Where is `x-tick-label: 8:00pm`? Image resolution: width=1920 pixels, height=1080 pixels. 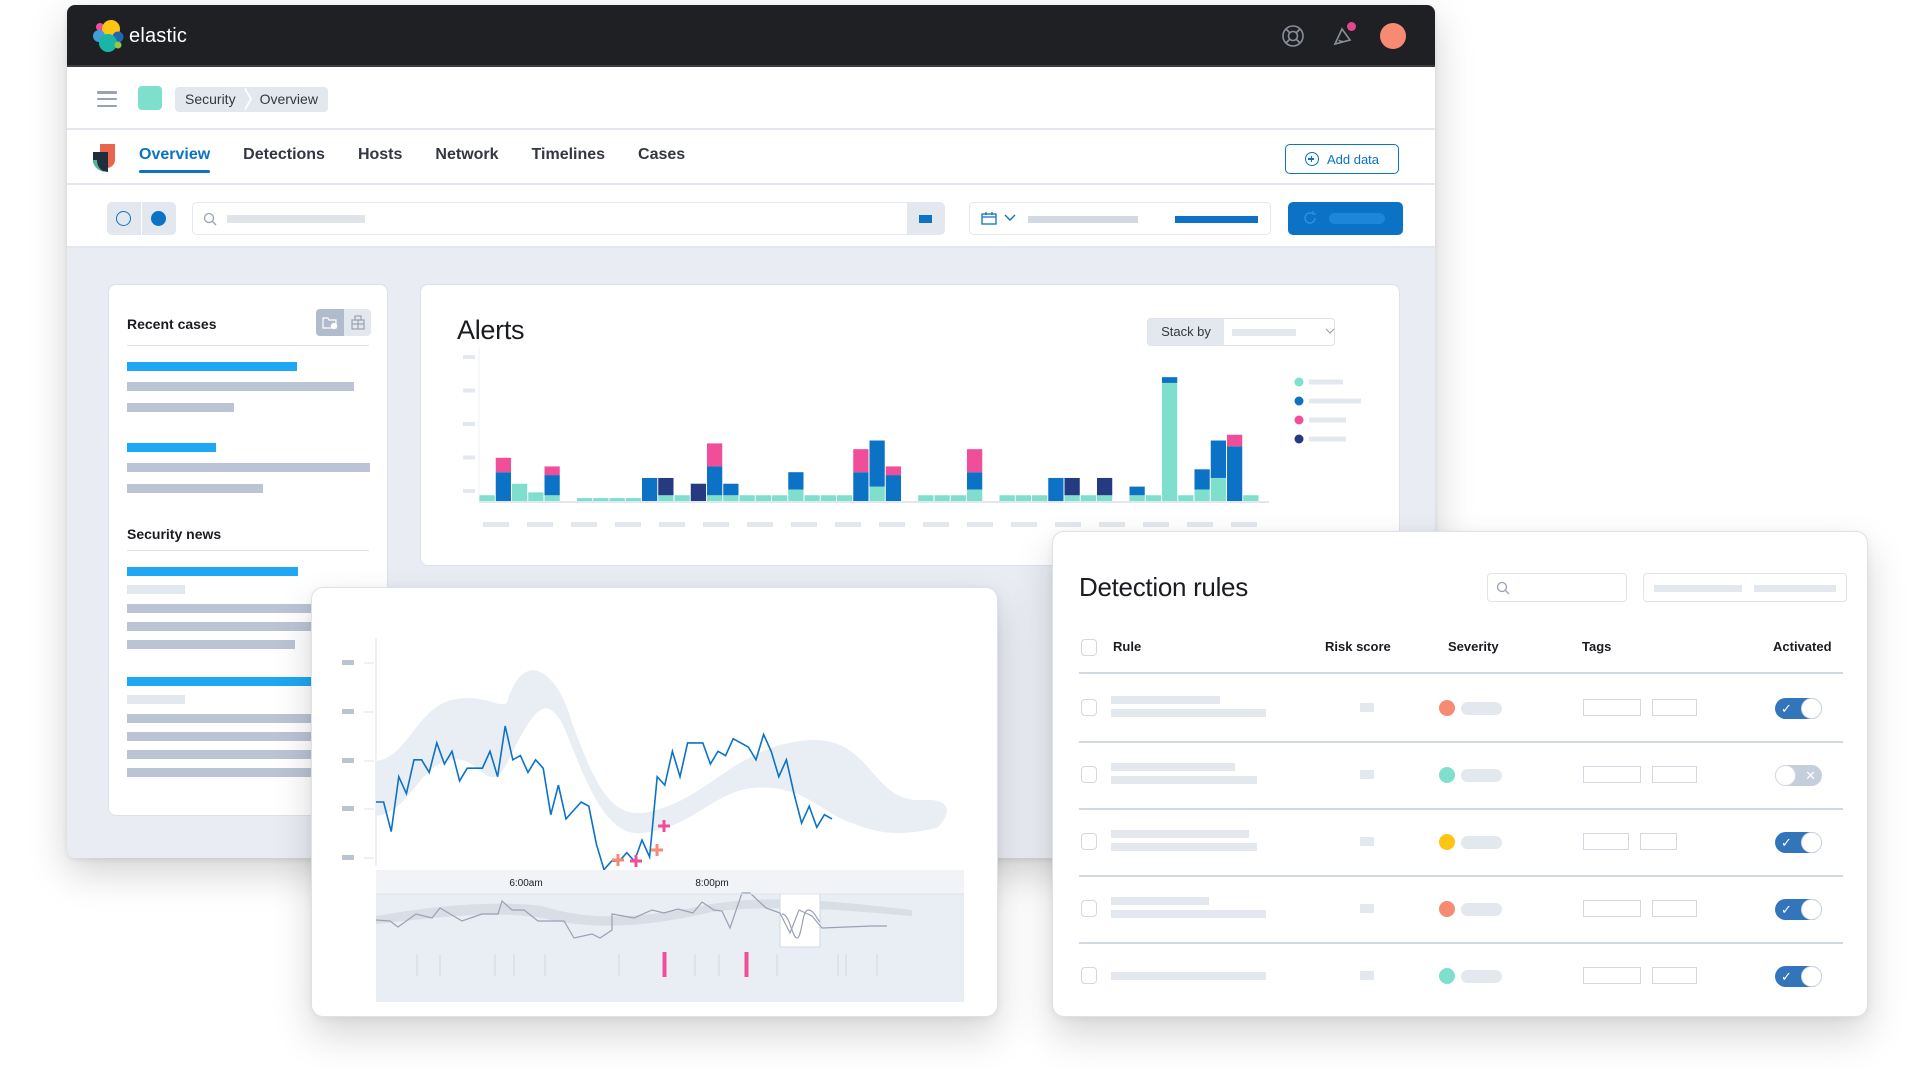 x-tick-label: 8:00pm is located at coordinates (711, 883).